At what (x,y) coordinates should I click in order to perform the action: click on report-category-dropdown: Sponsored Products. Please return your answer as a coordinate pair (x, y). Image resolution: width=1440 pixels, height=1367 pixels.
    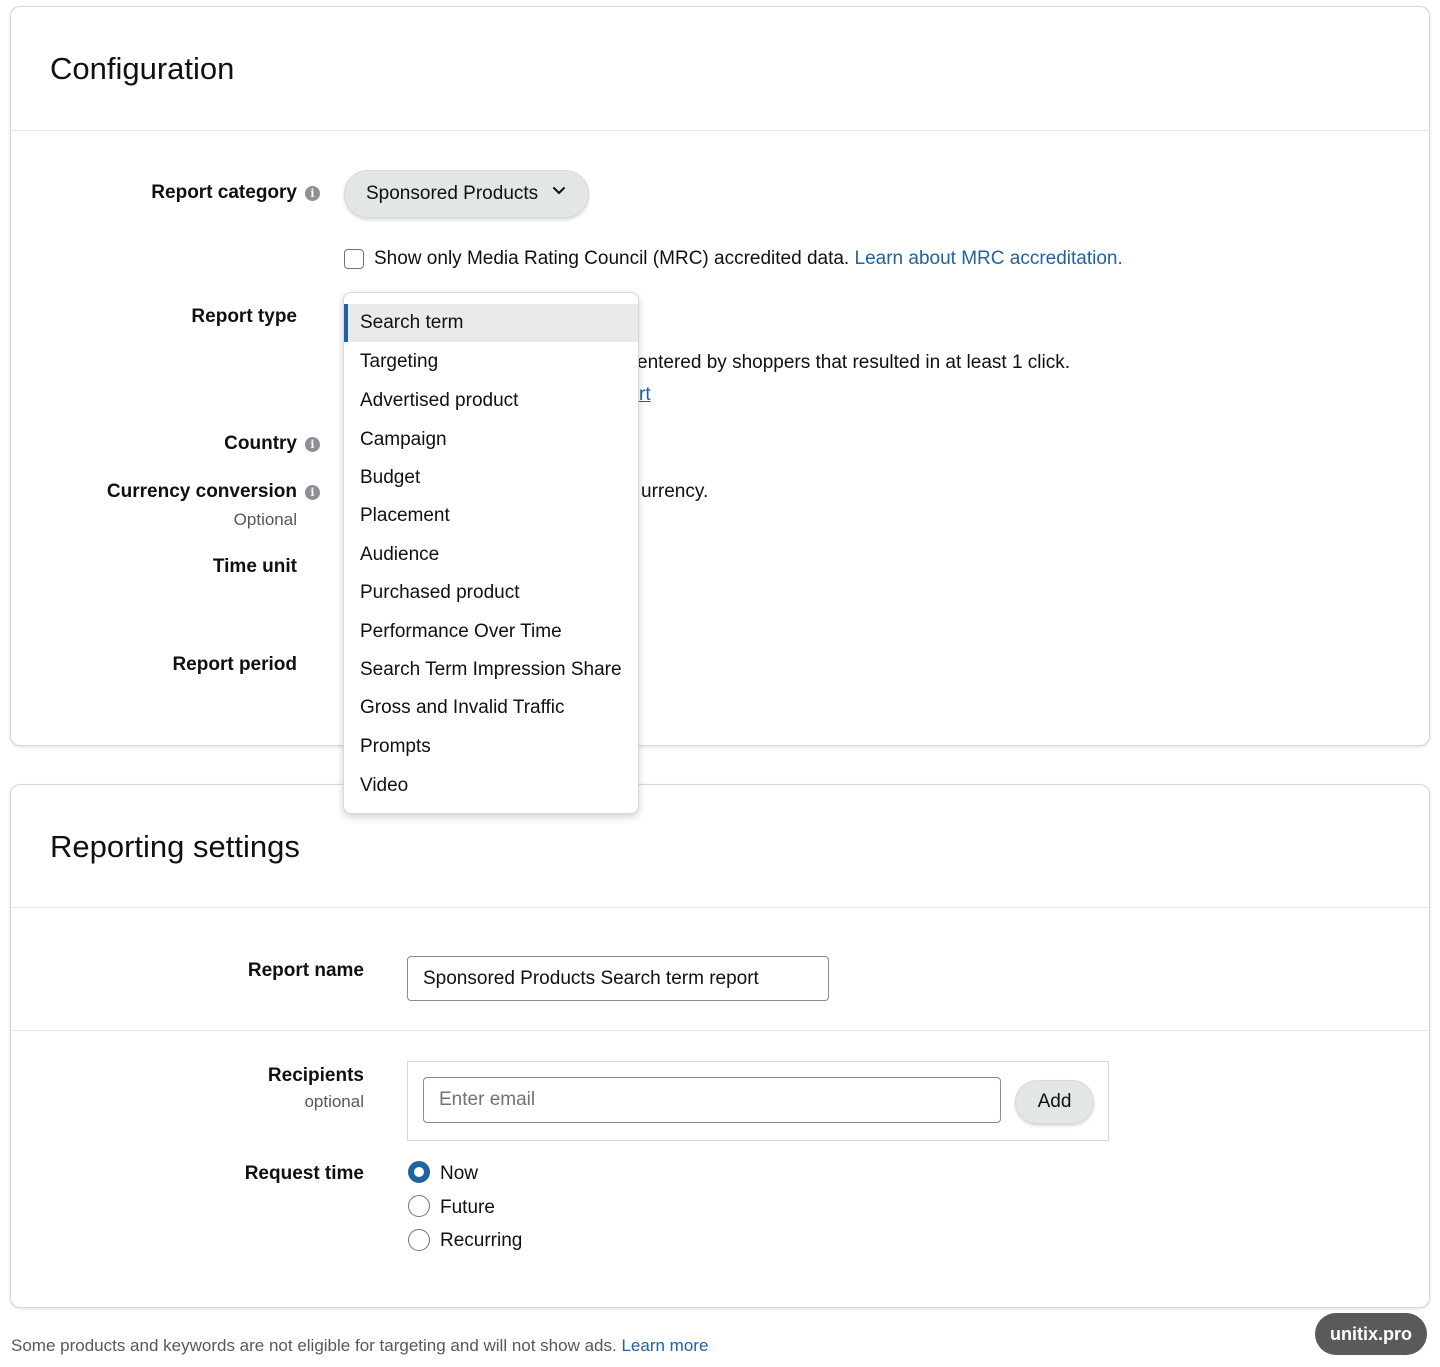
    Looking at the image, I should click on (466, 194).